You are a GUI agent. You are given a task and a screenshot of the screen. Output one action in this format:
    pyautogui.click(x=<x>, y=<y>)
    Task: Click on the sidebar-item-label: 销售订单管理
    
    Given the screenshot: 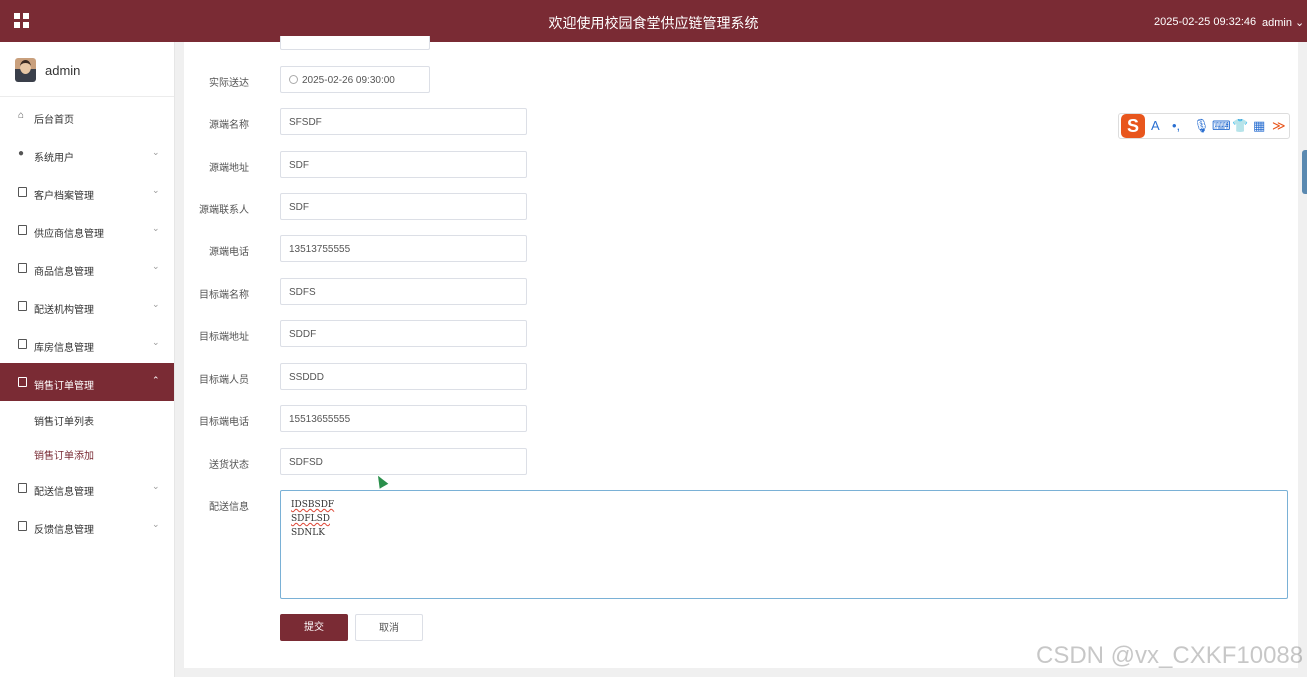 What is the action you would take?
    pyautogui.click(x=64, y=386)
    